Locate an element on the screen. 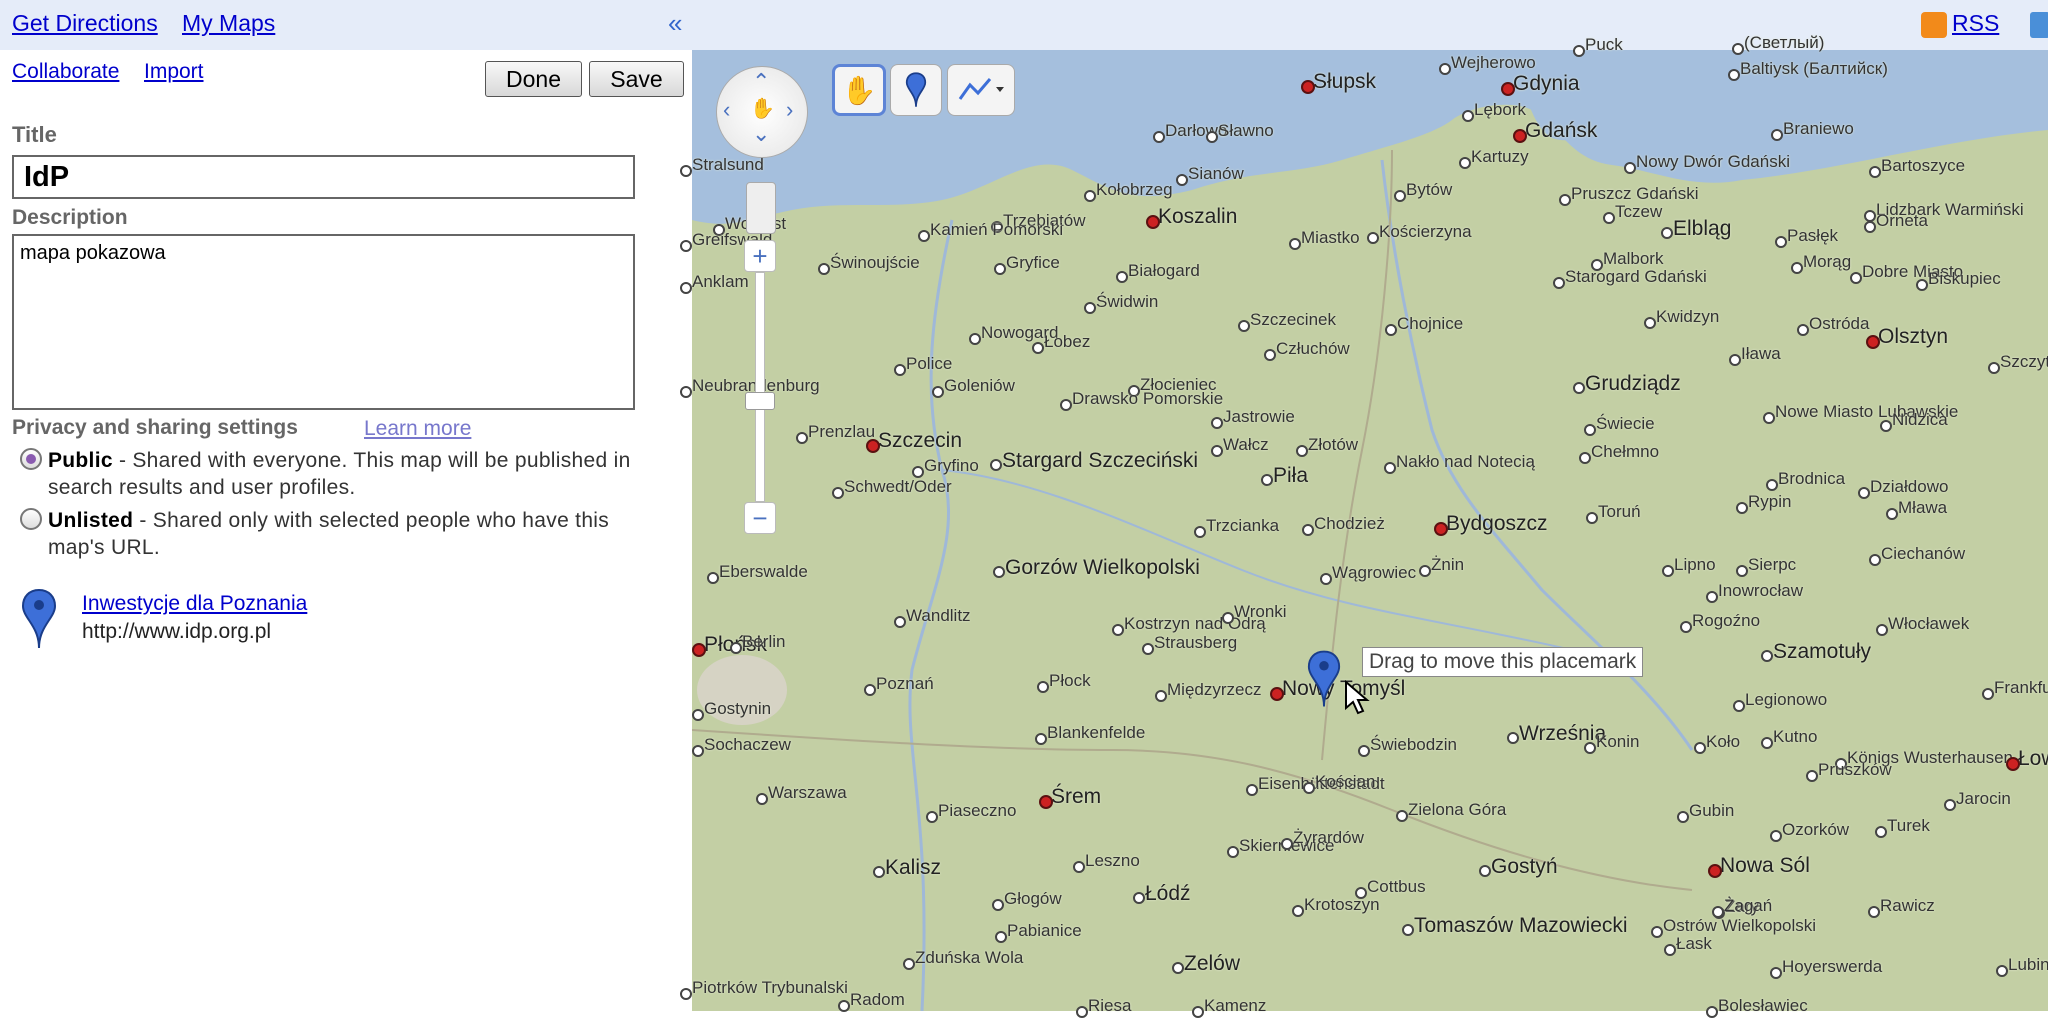  description-textarea: mapa pokazowa is located at coordinates (323, 322).